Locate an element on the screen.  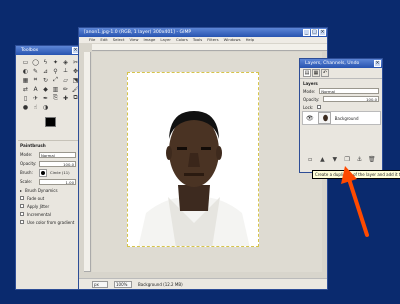
blend-tool-icon: ▥ is located at coordinates (55, 89).